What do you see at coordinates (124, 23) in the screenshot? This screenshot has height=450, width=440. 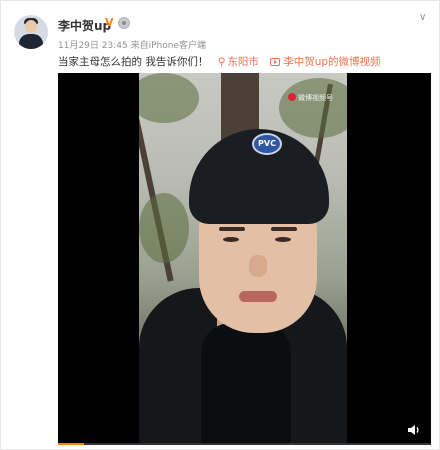 I see `level-badge-icon` at bounding box center [124, 23].